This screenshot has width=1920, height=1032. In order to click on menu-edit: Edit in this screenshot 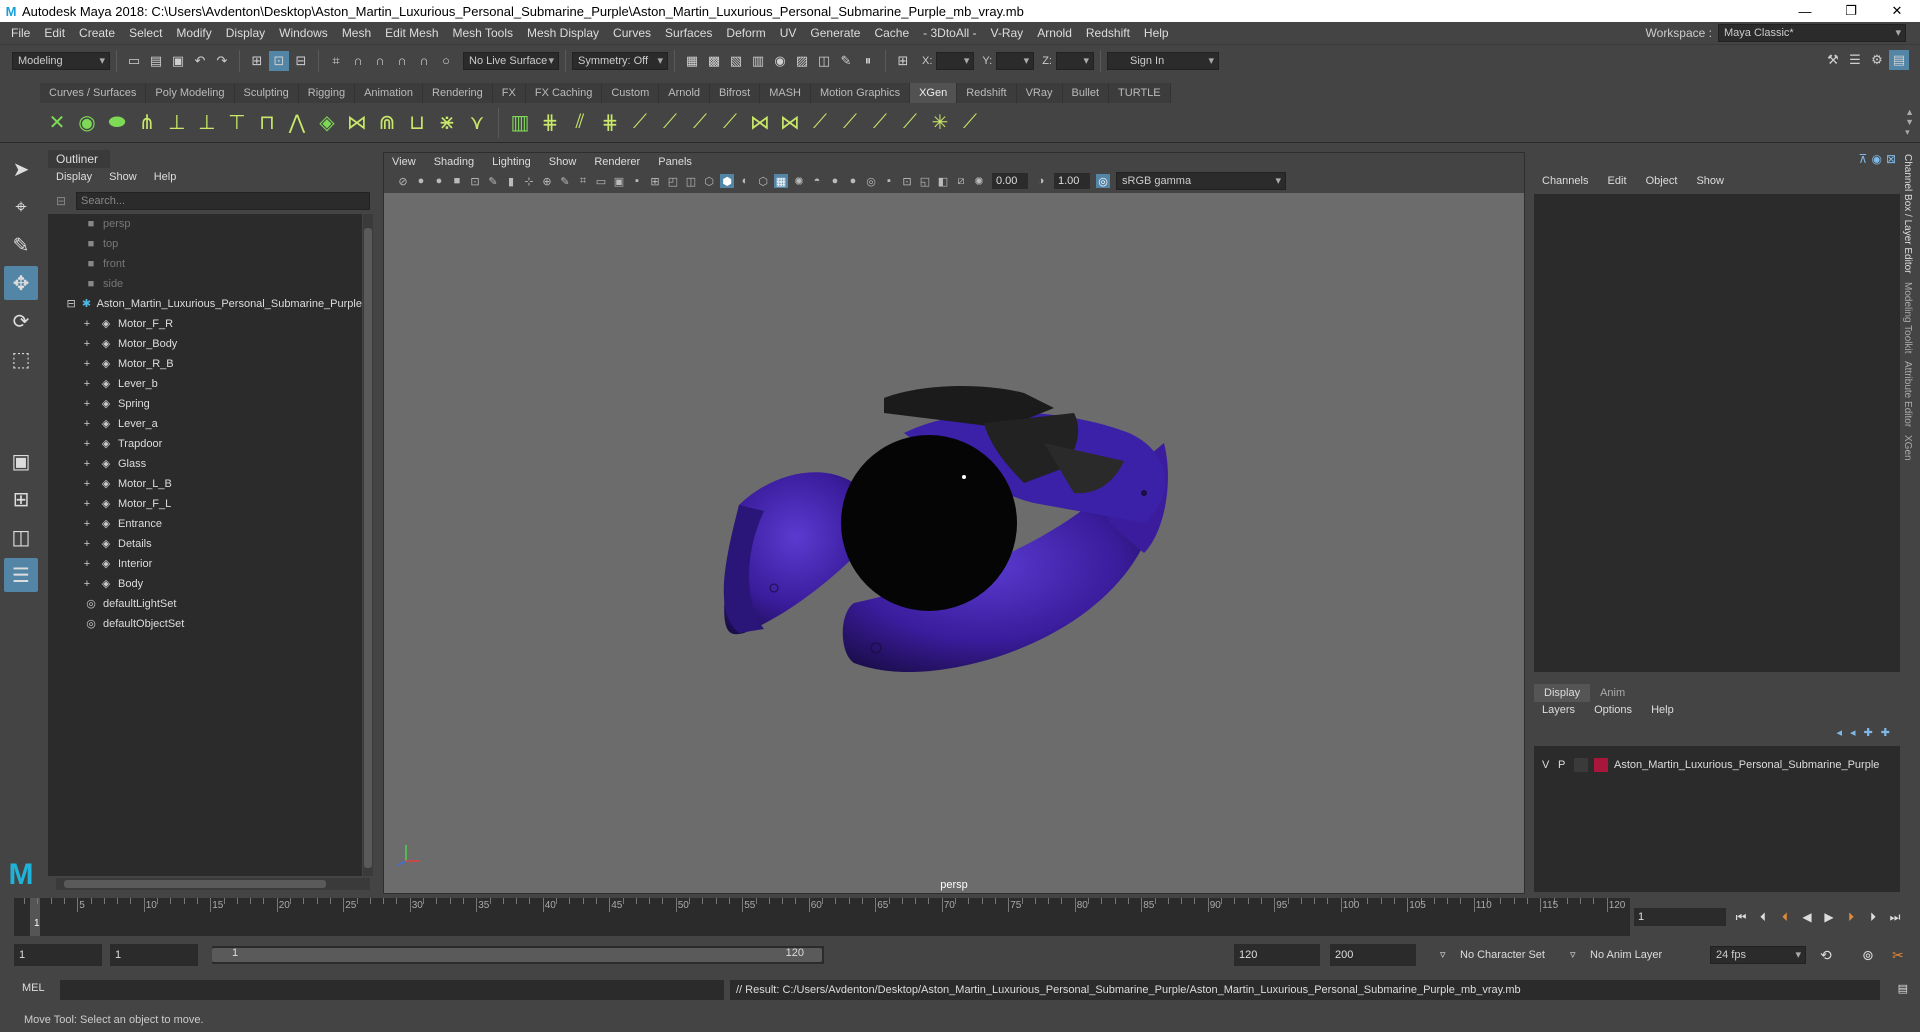, I will do `click(54, 33)`.